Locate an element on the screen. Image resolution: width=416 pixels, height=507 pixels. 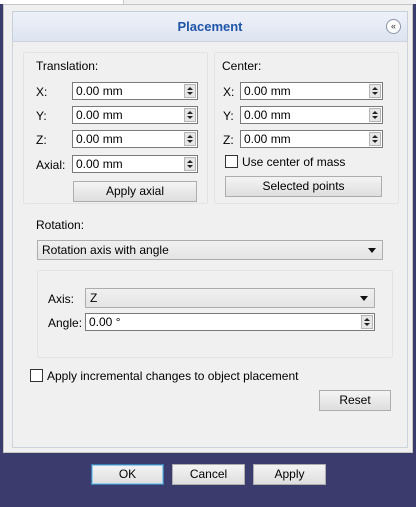
center-x-value: 0.00 mm is located at coordinates (267, 91).